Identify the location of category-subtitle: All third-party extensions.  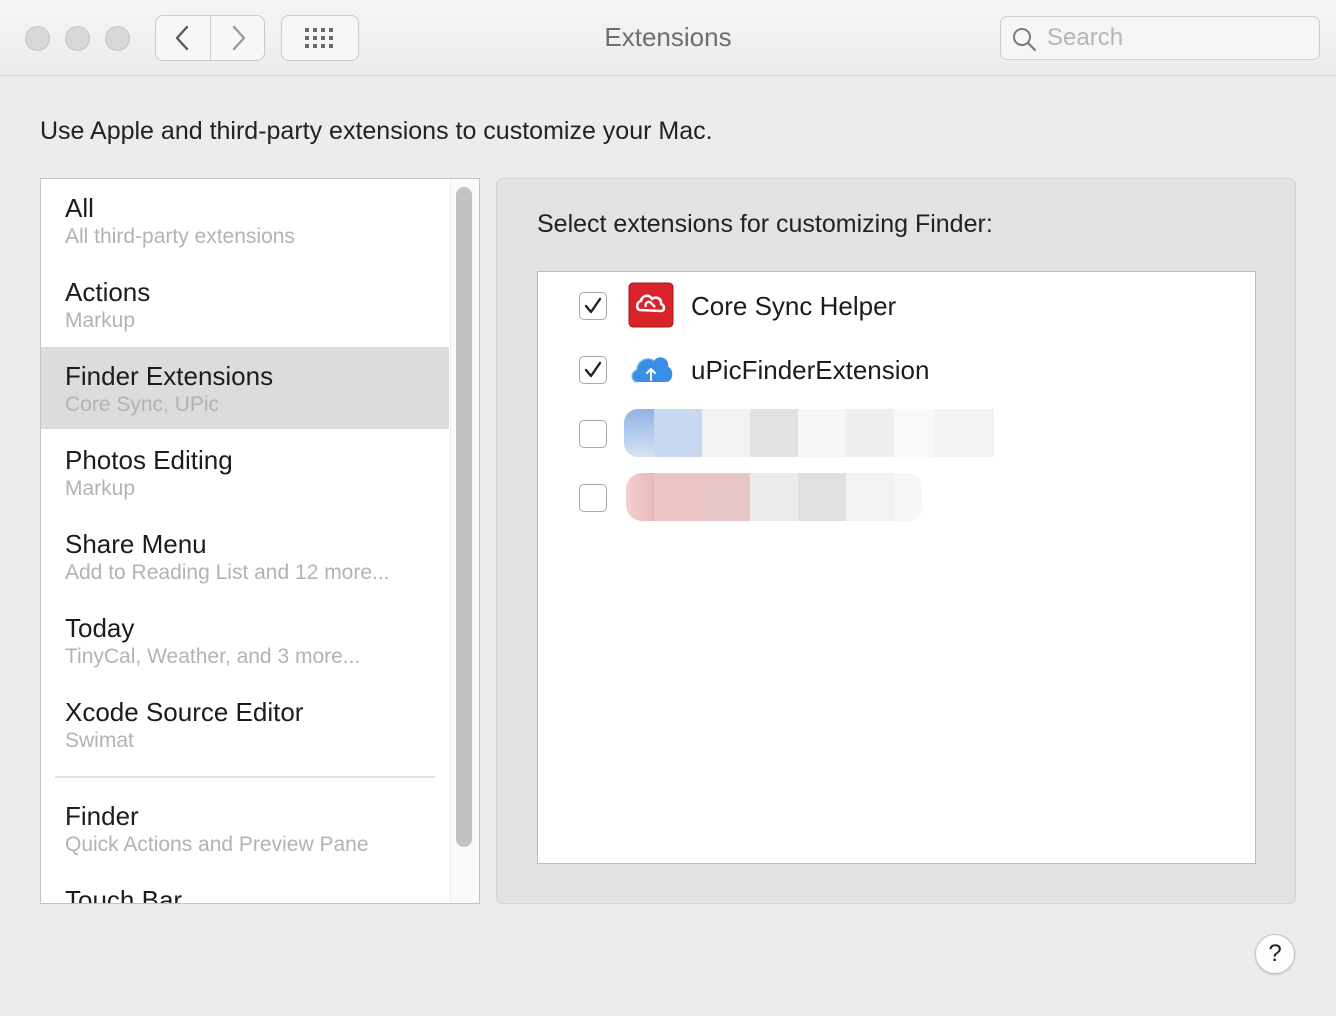
(180, 236).